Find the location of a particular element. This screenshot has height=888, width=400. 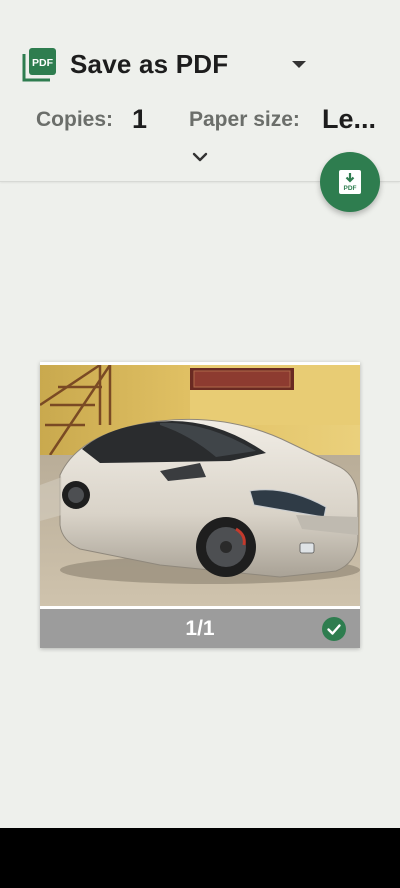

copies-value: 1 is located at coordinates (140, 119).